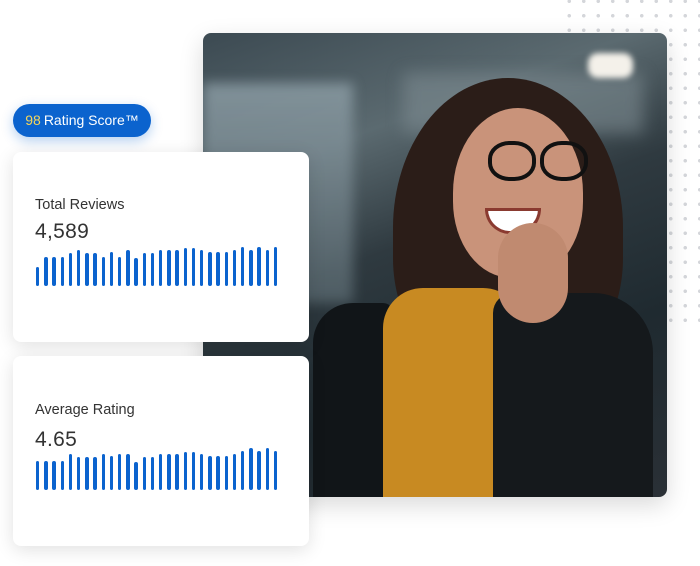 The height and width of the screenshot is (566, 700). I want to click on average-rating-card: Average Rating 4.65, so click(161, 451).